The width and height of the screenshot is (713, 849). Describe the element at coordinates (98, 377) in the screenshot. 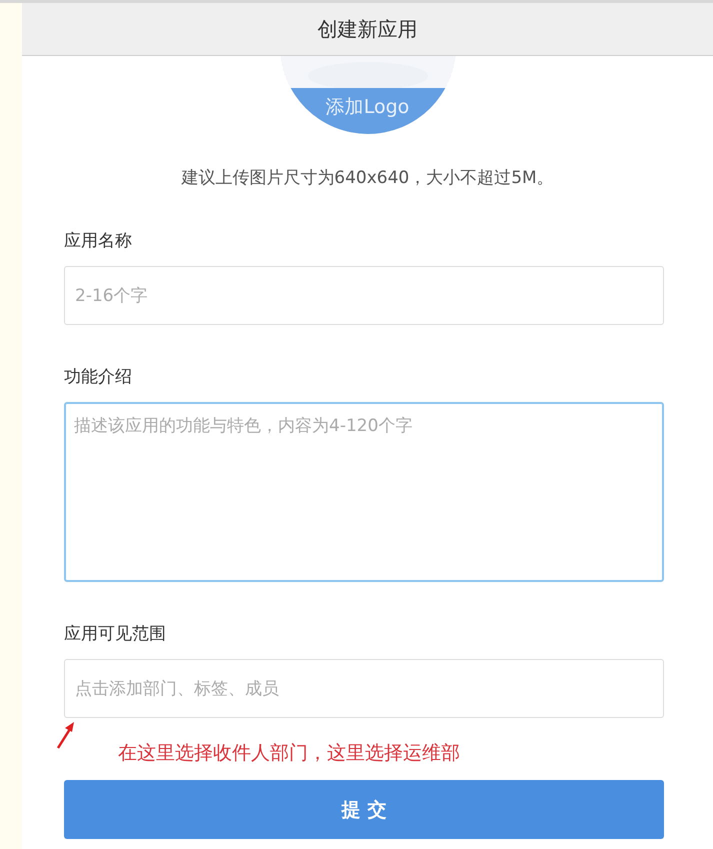

I see `field-label: 功能介绍` at that location.